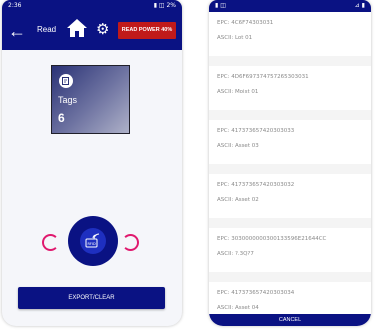  What do you see at coordinates (235, 38) in the screenshot?
I see `ascii-value: ASCII: Lot 01` at bounding box center [235, 38].